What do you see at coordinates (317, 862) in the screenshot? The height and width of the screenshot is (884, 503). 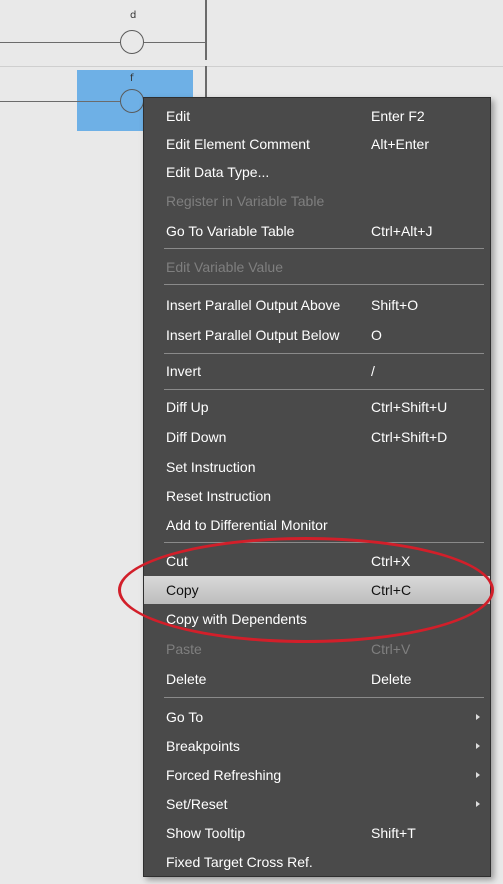 I see `menu-item-fixed-target-cross-ref: Fixed Target Cross Ref.` at bounding box center [317, 862].